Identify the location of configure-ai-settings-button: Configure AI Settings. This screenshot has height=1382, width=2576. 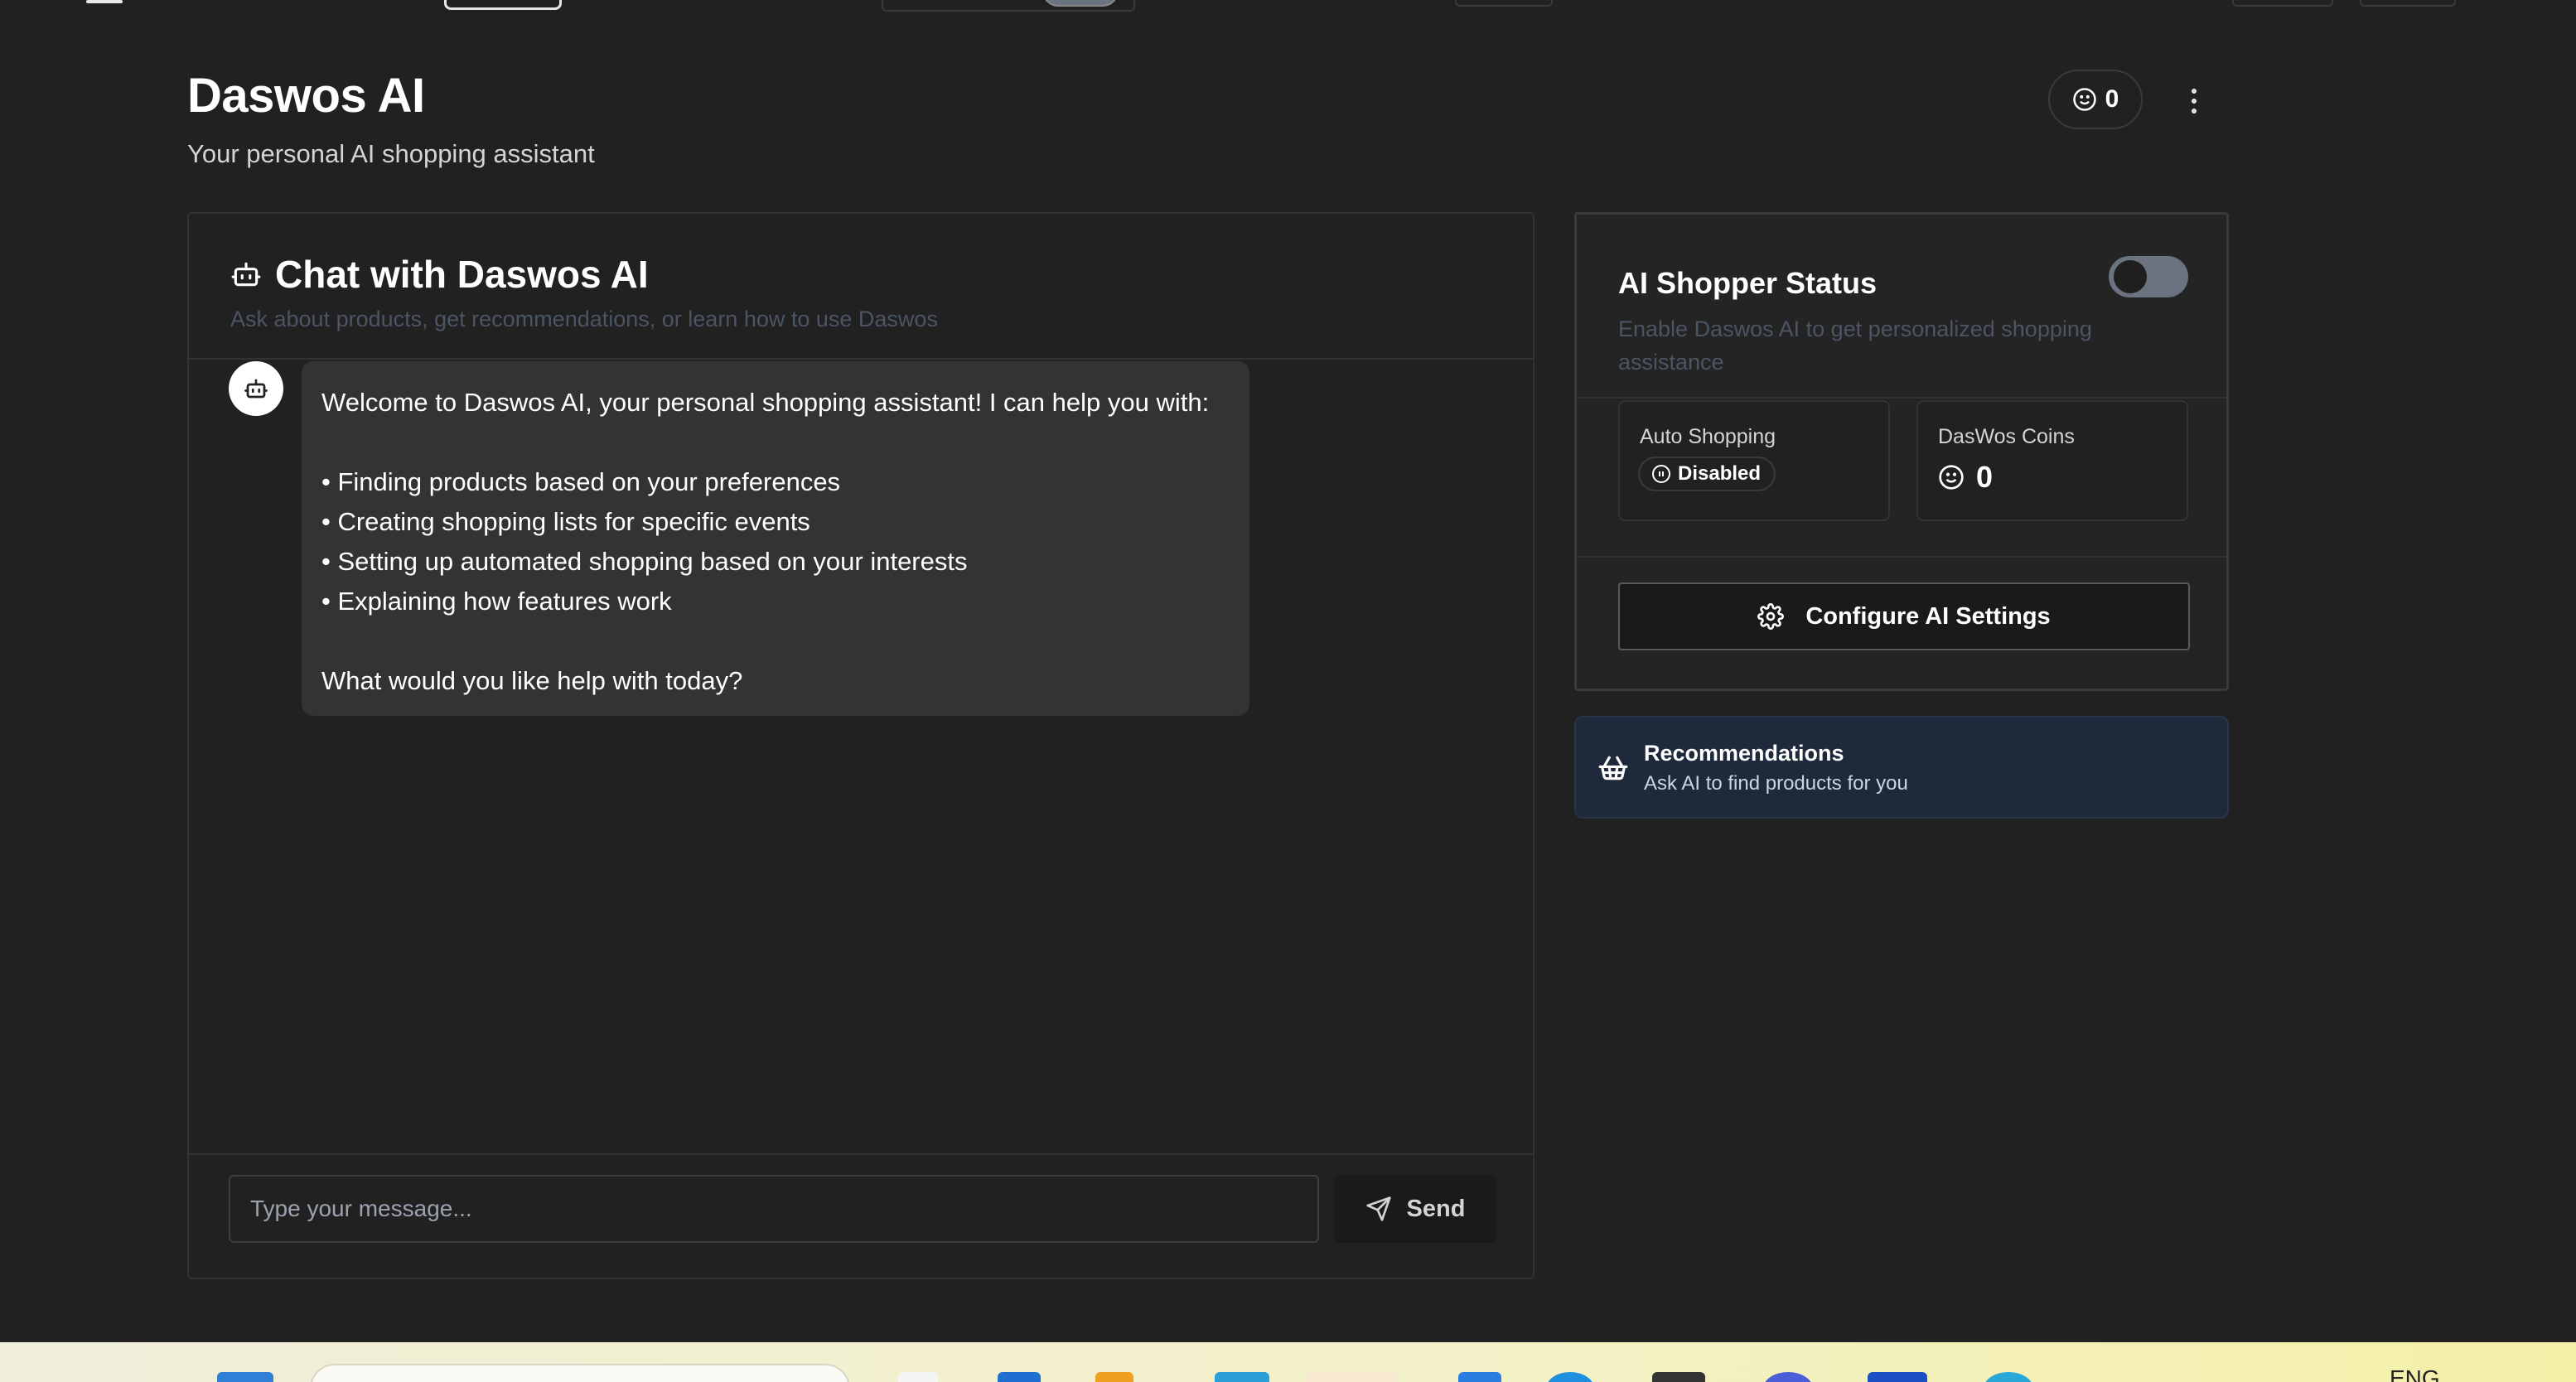
(1904, 616).